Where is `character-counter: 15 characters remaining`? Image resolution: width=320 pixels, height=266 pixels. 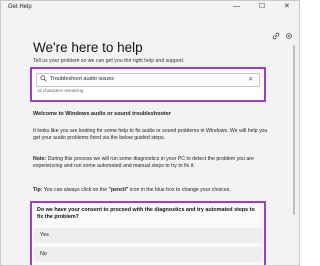 character-counter: 15 characters remaining is located at coordinates (60, 90).